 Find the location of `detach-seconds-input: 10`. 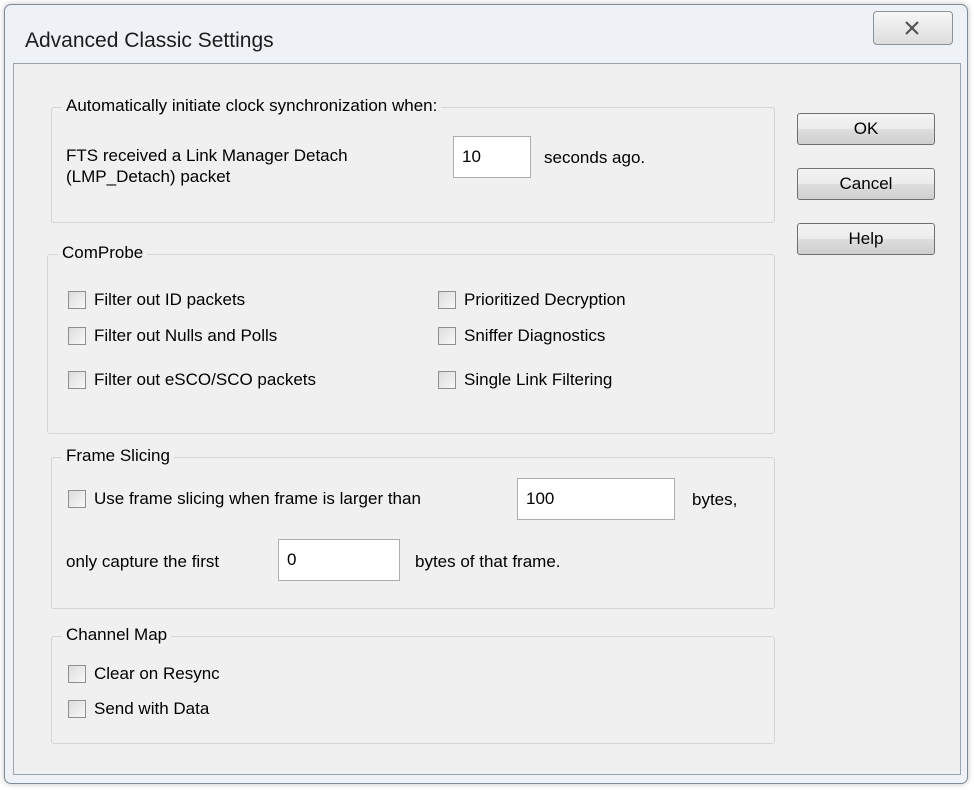

detach-seconds-input: 10 is located at coordinates (492, 157).